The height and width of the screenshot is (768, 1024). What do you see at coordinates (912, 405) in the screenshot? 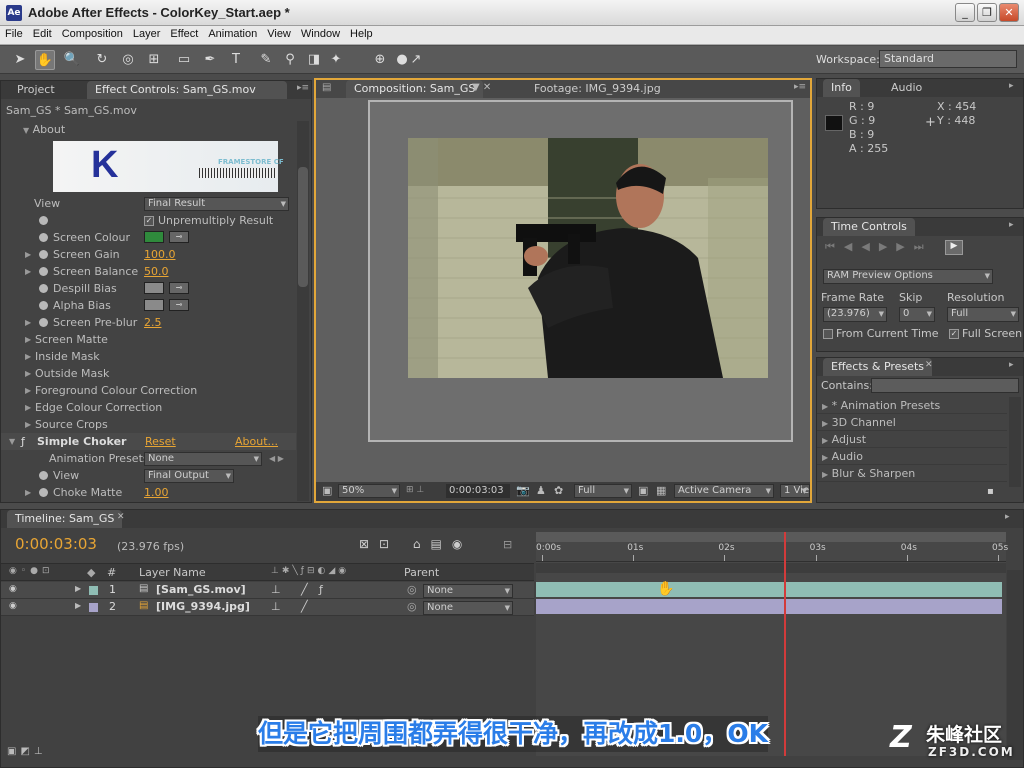
I see `list-item: ▶ * Animation Presets` at bounding box center [912, 405].